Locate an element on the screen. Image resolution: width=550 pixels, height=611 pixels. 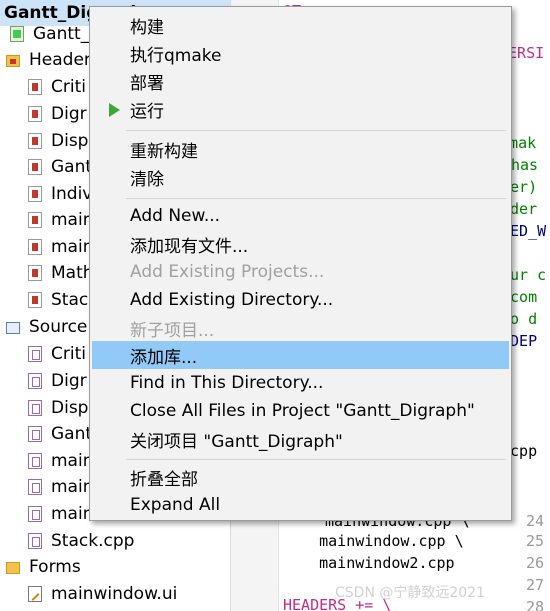
line-number: 24 is located at coordinates (534, 521).